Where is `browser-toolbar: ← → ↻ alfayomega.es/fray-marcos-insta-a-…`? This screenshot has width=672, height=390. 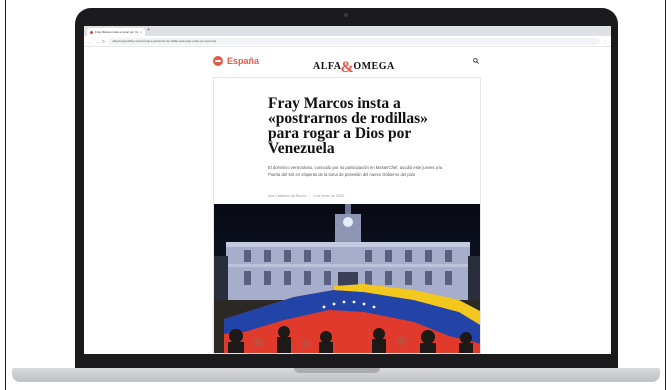
browser-toolbar: ← → ↻ alfayomega.es/fray-marcos-insta-a-… is located at coordinates (347, 41).